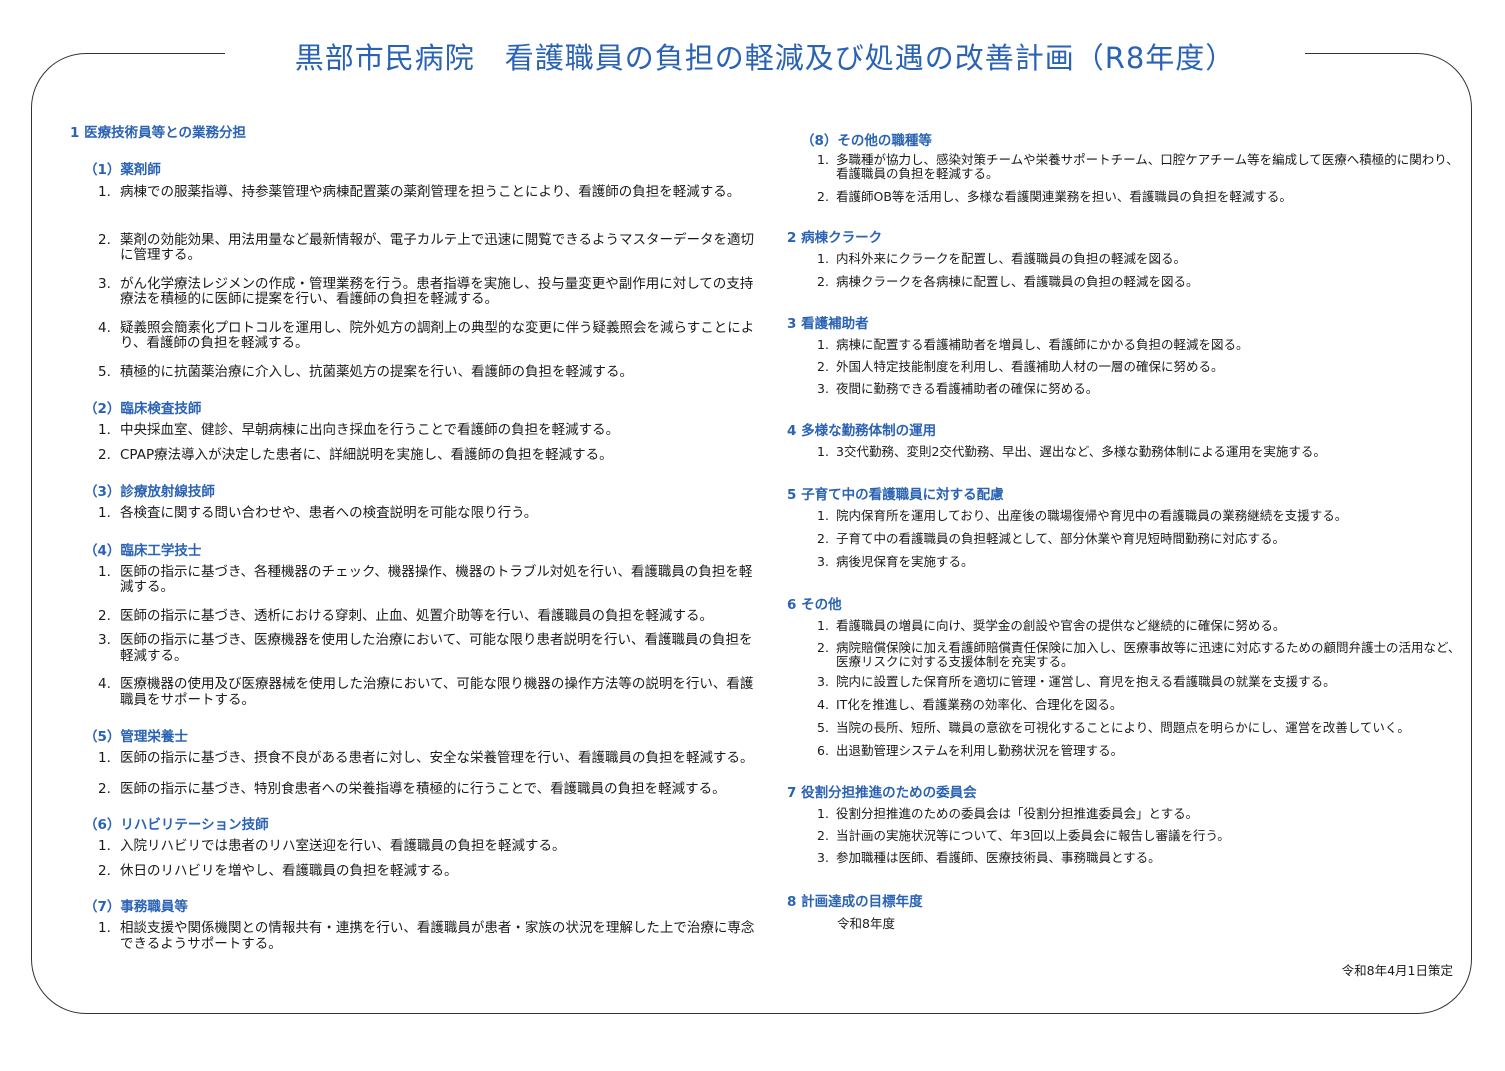 This screenshot has width=1505, height=1071. Describe the element at coordinates (429, 455) in the screenshot. I see `list-item: 2. CPAP療法導入が決定した患者に、詳細説明を実施し、看護師の負担を軽減する。` at that location.